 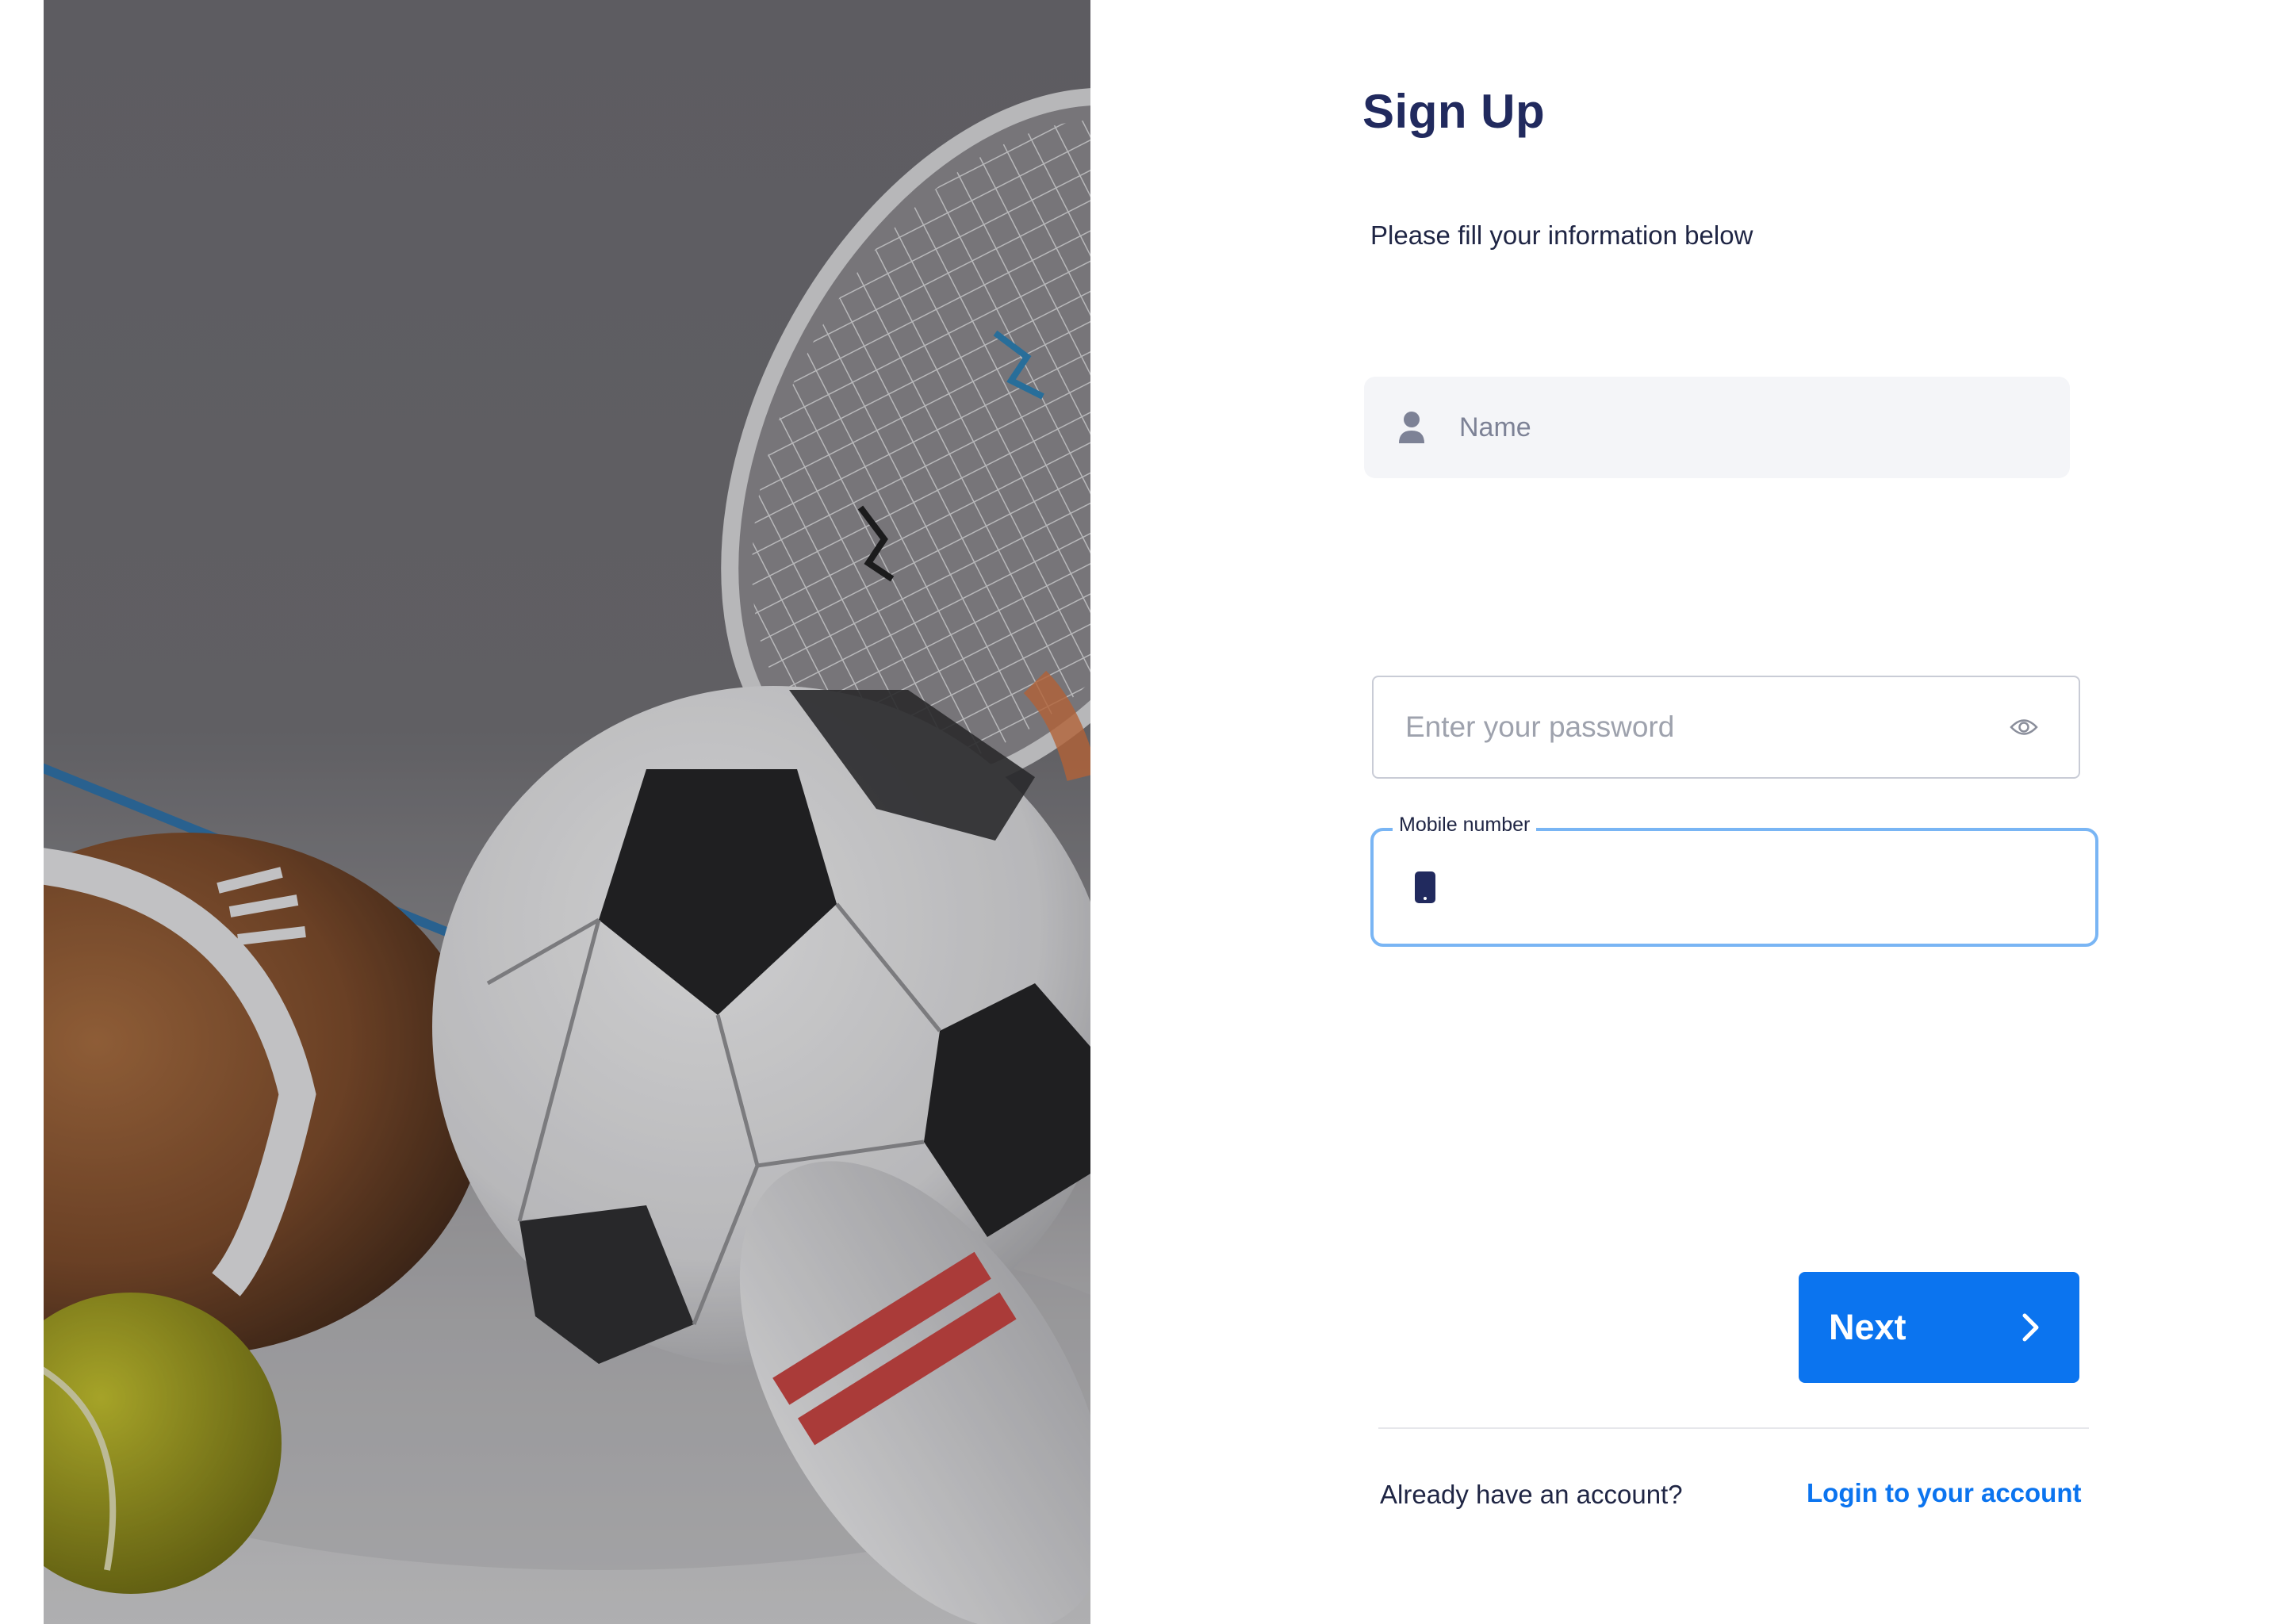 I want to click on chevron-right-icon, so click(x=2031, y=1327).